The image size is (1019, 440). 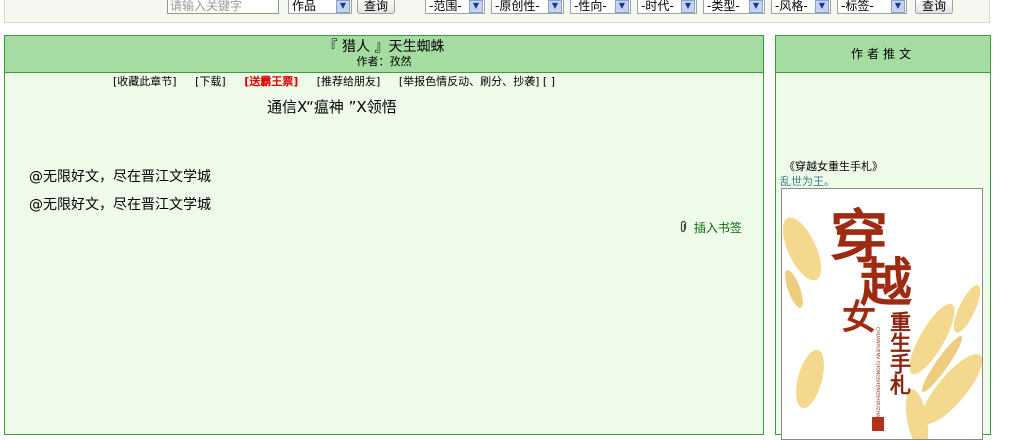 What do you see at coordinates (332, 107) in the screenshot?
I see `chapter-title: 通信X“瘟神 ”X领悟` at bounding box center [332, 107].